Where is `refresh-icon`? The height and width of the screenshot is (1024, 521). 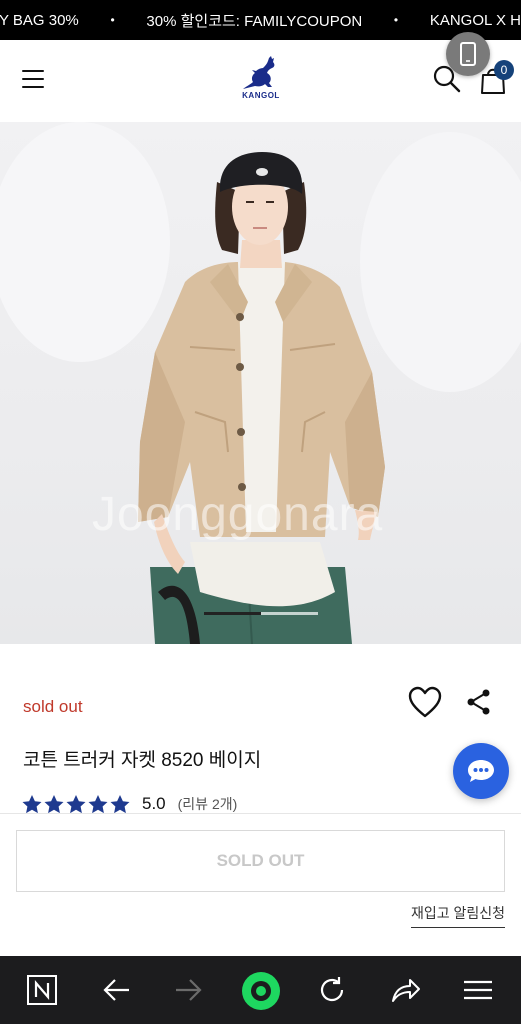 refresh-icon is located at coordinates (332, 990).